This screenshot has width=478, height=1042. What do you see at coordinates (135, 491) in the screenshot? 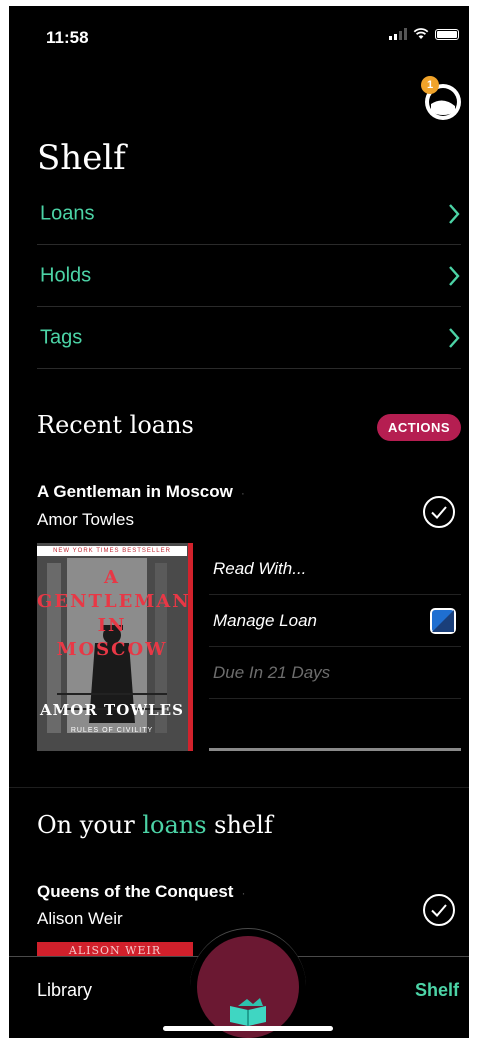
I see `book-title-text: A Gentleman in Moscow` at bounding box center [135, 491].